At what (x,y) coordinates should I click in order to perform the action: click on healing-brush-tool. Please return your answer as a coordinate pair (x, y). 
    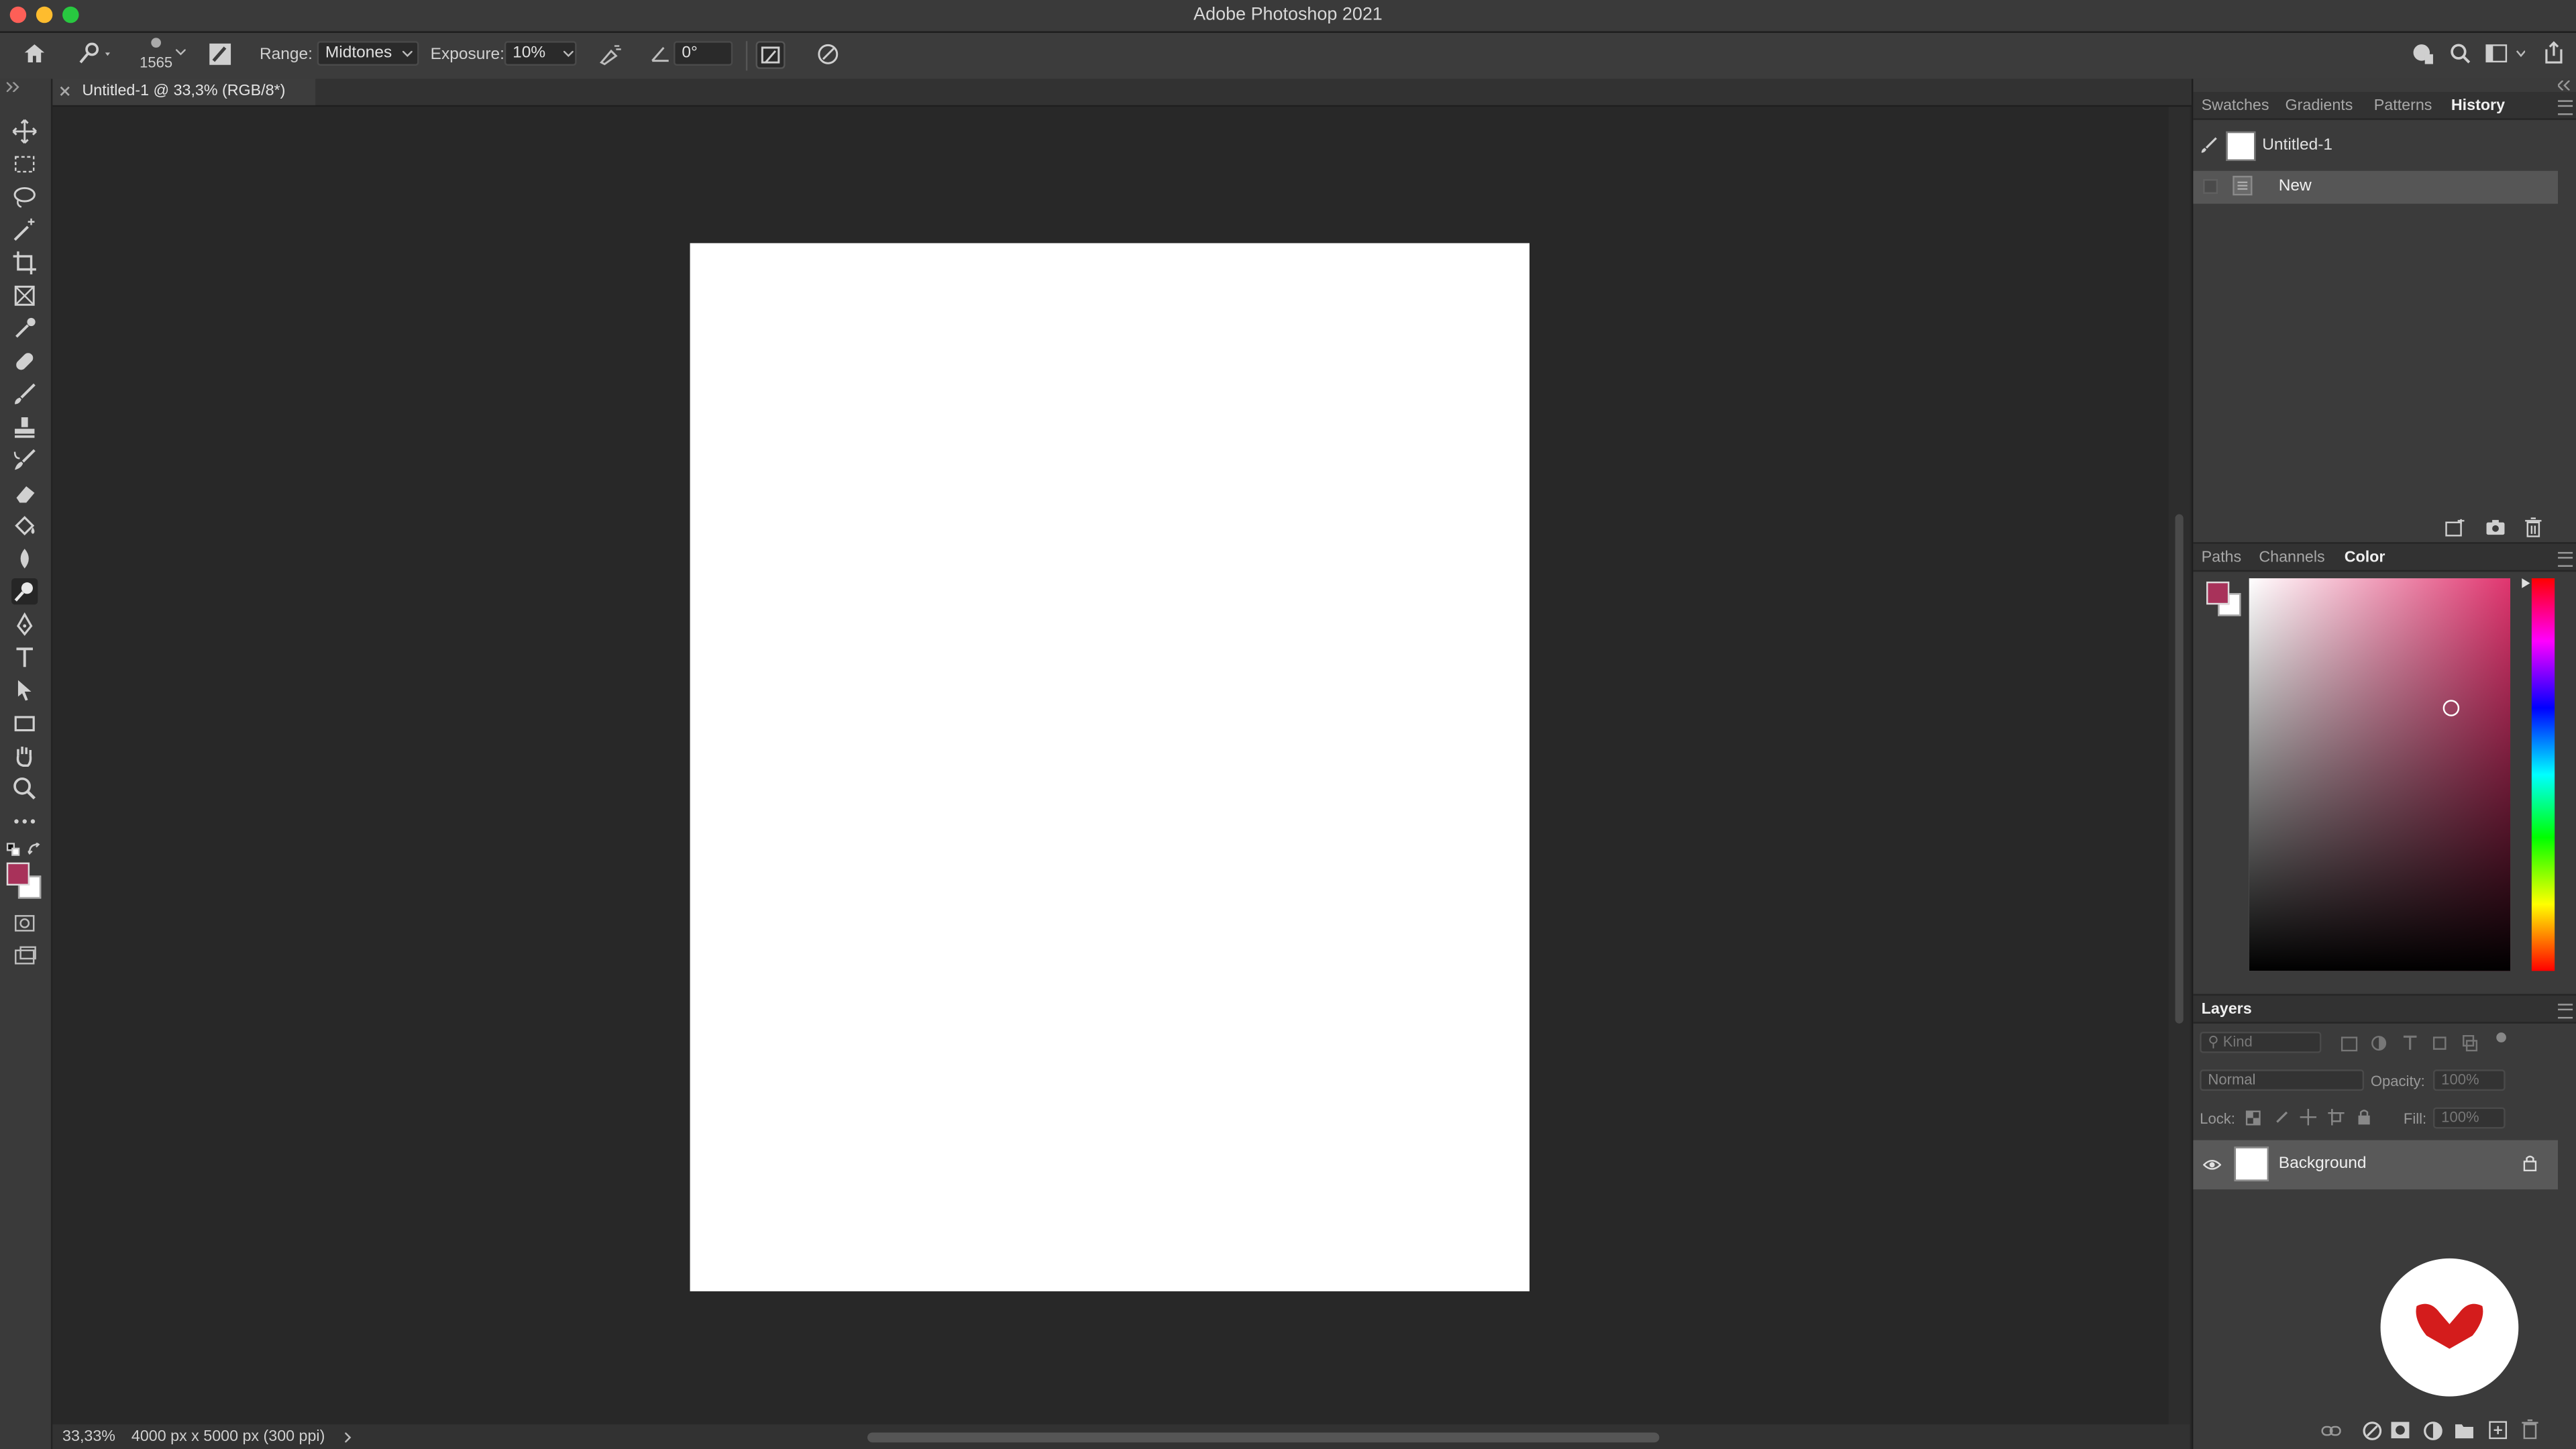
    Looking at the image, I should click on (24, 361).